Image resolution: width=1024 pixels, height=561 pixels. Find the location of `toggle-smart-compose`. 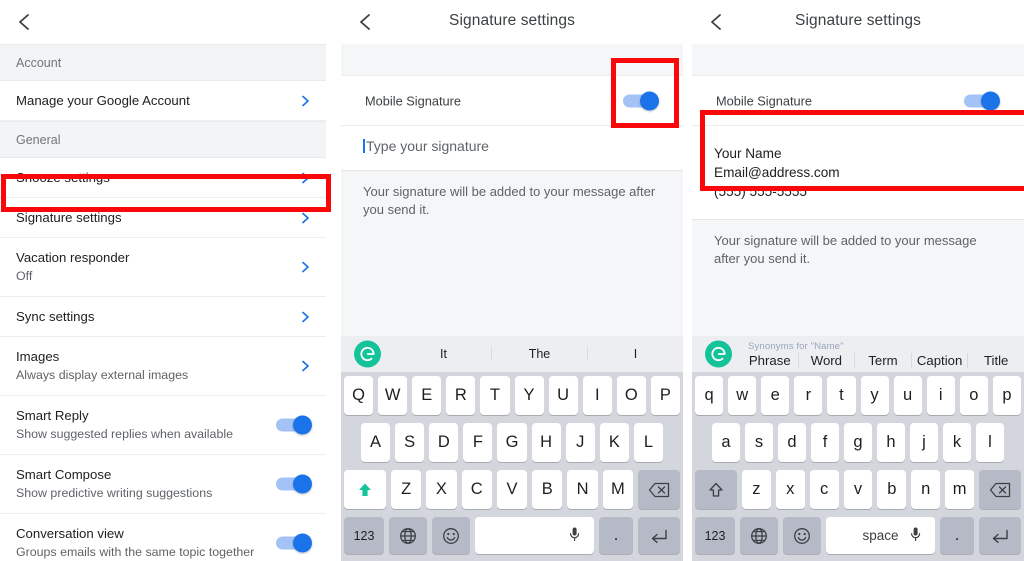

toggle-smart-compose is located at coordinates (294, 484).